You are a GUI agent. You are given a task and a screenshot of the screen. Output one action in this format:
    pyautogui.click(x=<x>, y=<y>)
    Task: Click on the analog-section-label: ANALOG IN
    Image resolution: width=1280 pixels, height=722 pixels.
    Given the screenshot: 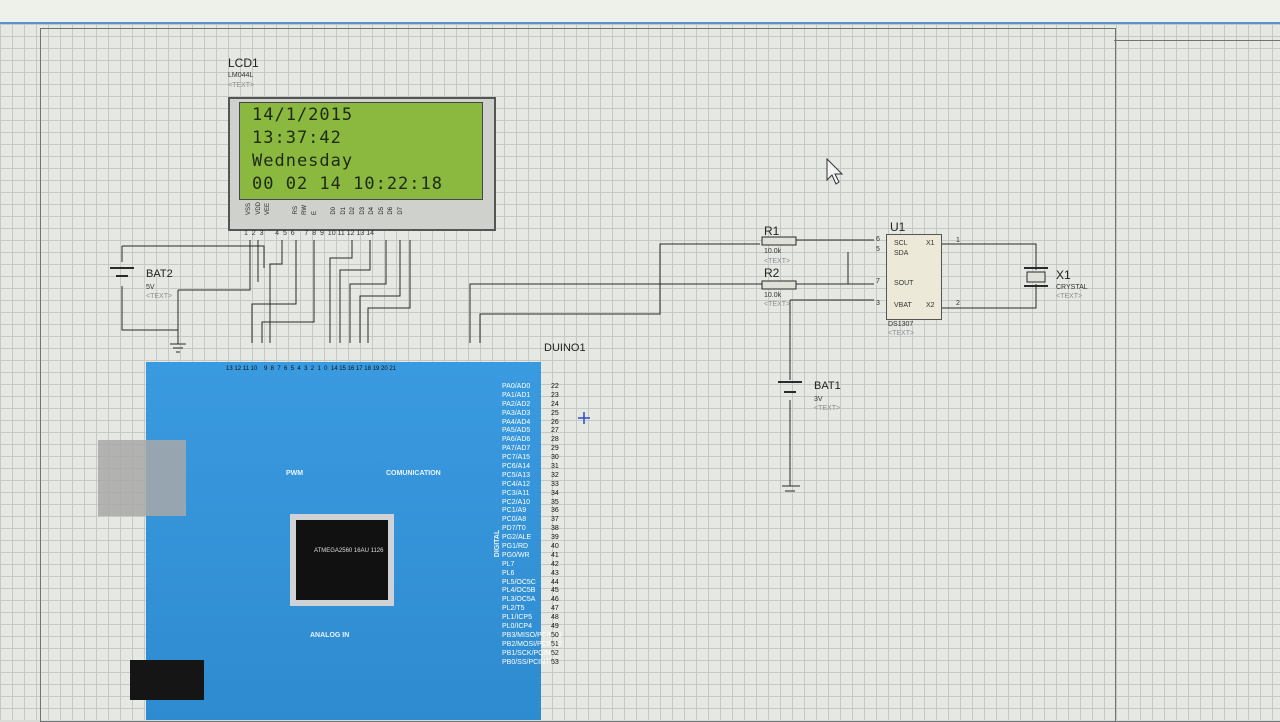 What is the action you would take?
    pyautogui.click(x=330, y=635)
    